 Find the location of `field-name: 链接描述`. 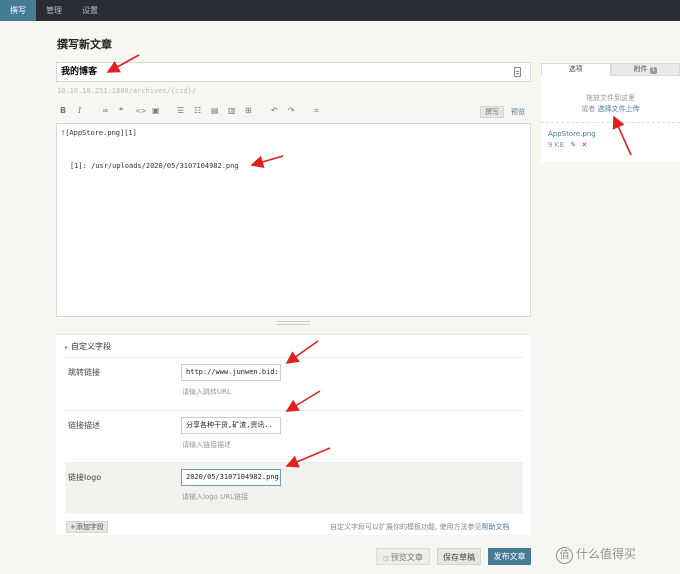

field-name: 链接描述 is located at coordinates (84, 425).